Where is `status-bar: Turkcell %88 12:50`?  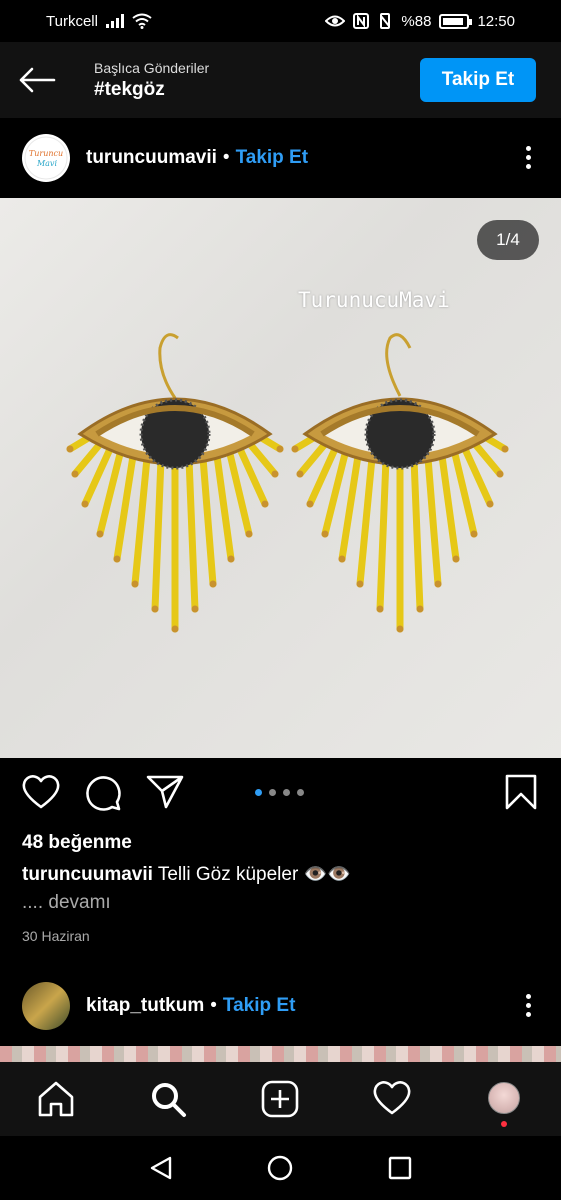 status-bar: Turkcell %88 12:50 is located at coordinates (280, 21).